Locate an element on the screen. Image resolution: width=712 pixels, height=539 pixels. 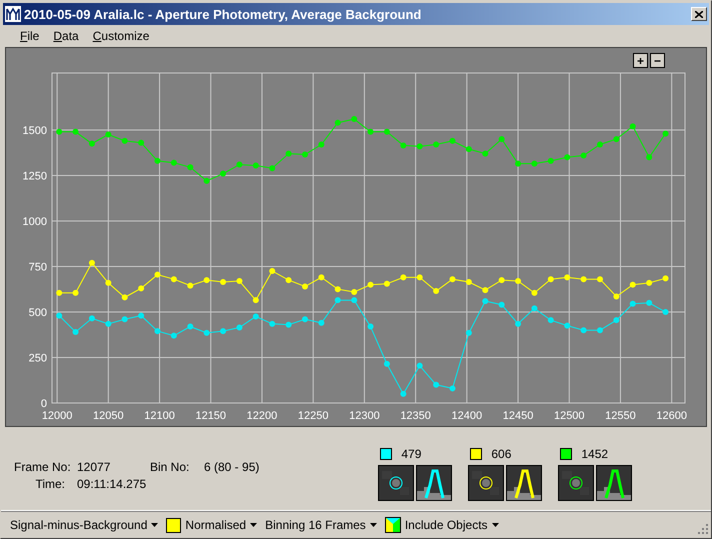
zoom-in-button: + is located at coordinates (640, 60).